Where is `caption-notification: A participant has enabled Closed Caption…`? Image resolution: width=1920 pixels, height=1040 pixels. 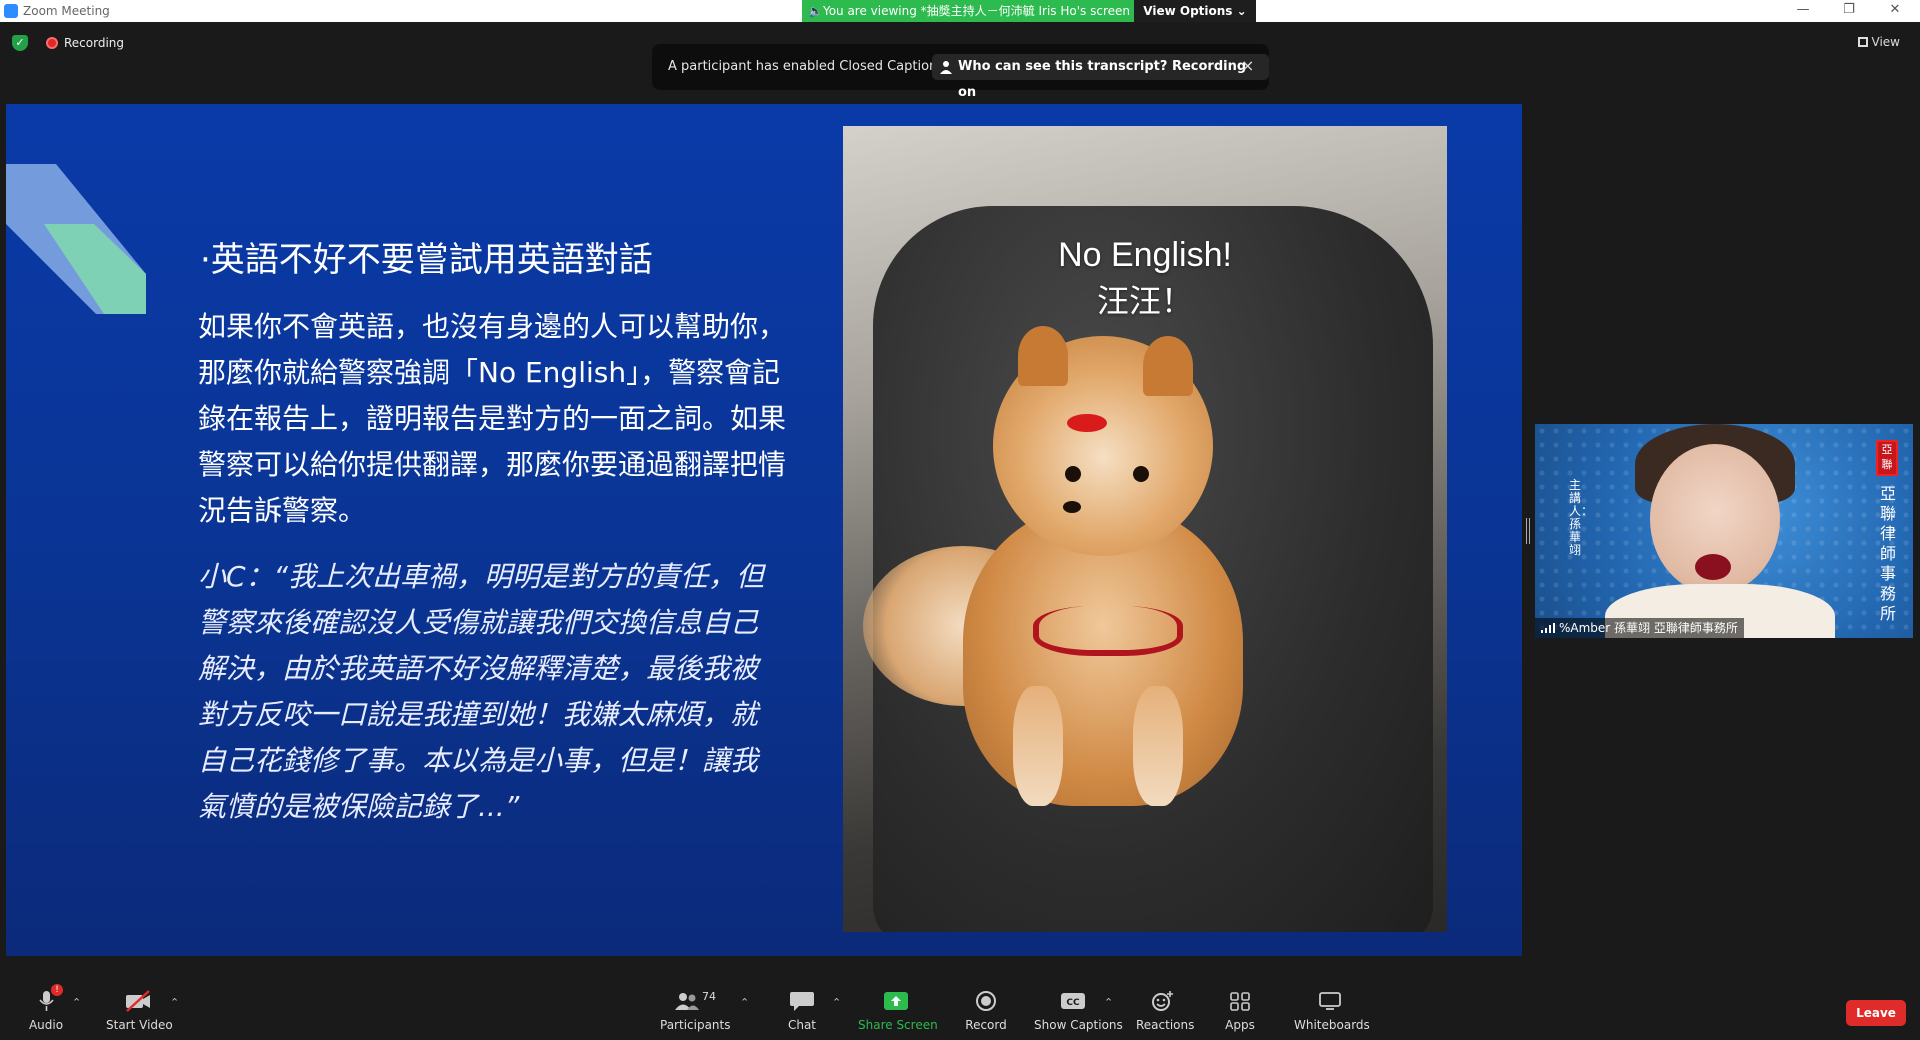 caption-notification: A participant has enabled Closed Caption… is located at coordinates (960, 72).